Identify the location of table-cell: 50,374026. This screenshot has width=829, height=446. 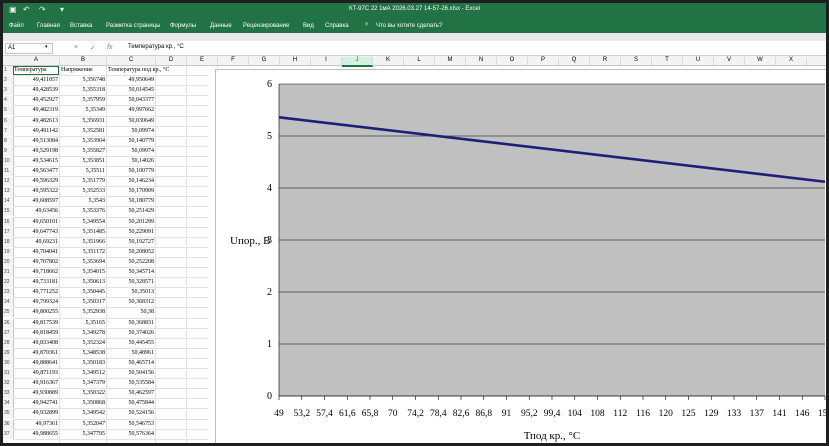
(131, 333).